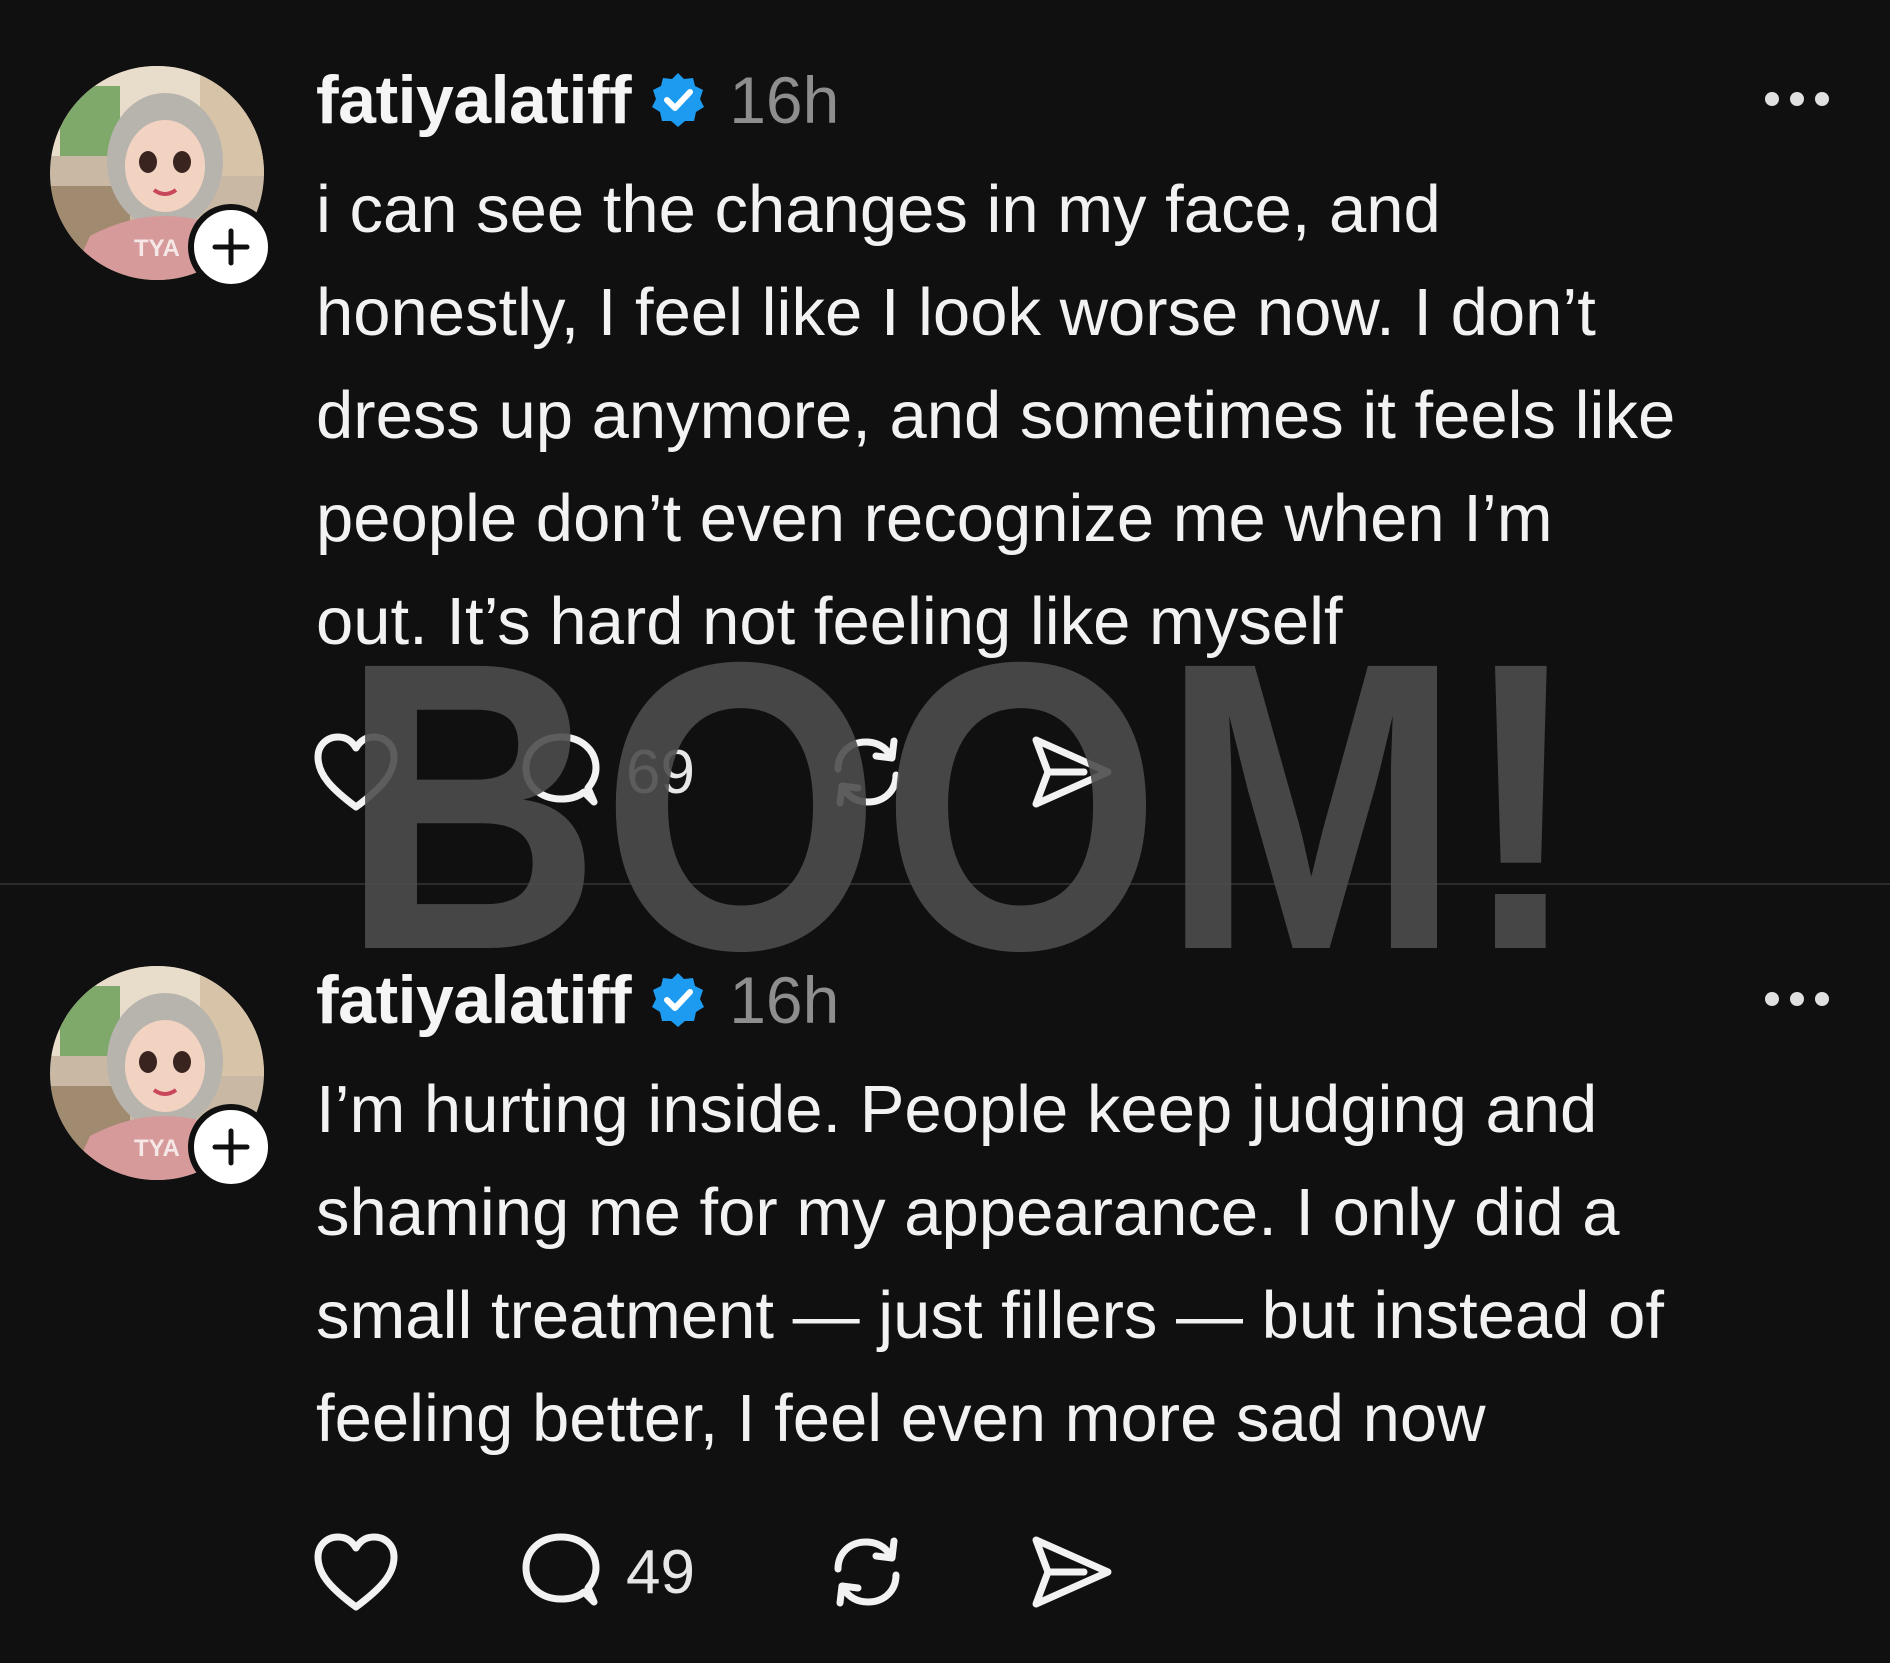 This screenshot has height=1663, width=1890. Describe the element at coordinates (660, 772) in the screenshot. I see `comment-count: 69` at that location.